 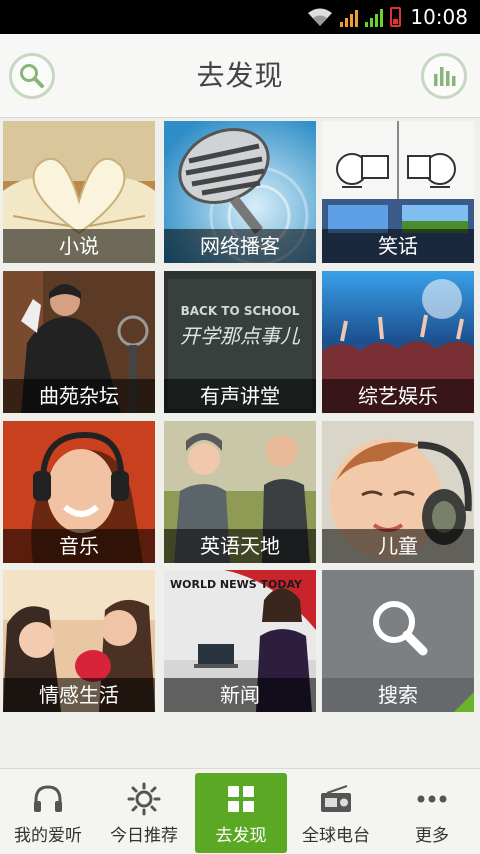 I want to click on radio-icon, so click(x=336, y=798).